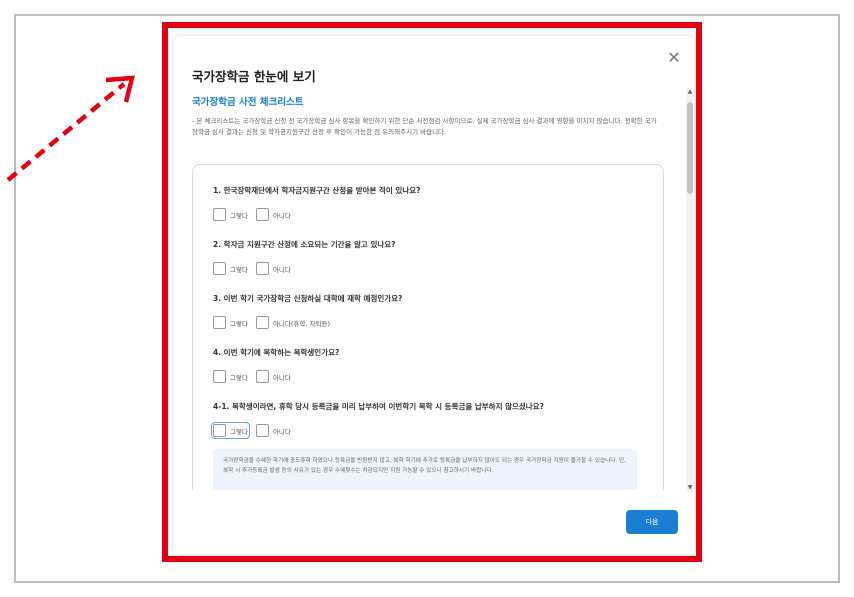 Image resolution: width=854 pixels, height=597 pixels. Describe the element at coordinates (690, 488) in the screenshot. I see `scroll-down-icon: ▼` at that location.